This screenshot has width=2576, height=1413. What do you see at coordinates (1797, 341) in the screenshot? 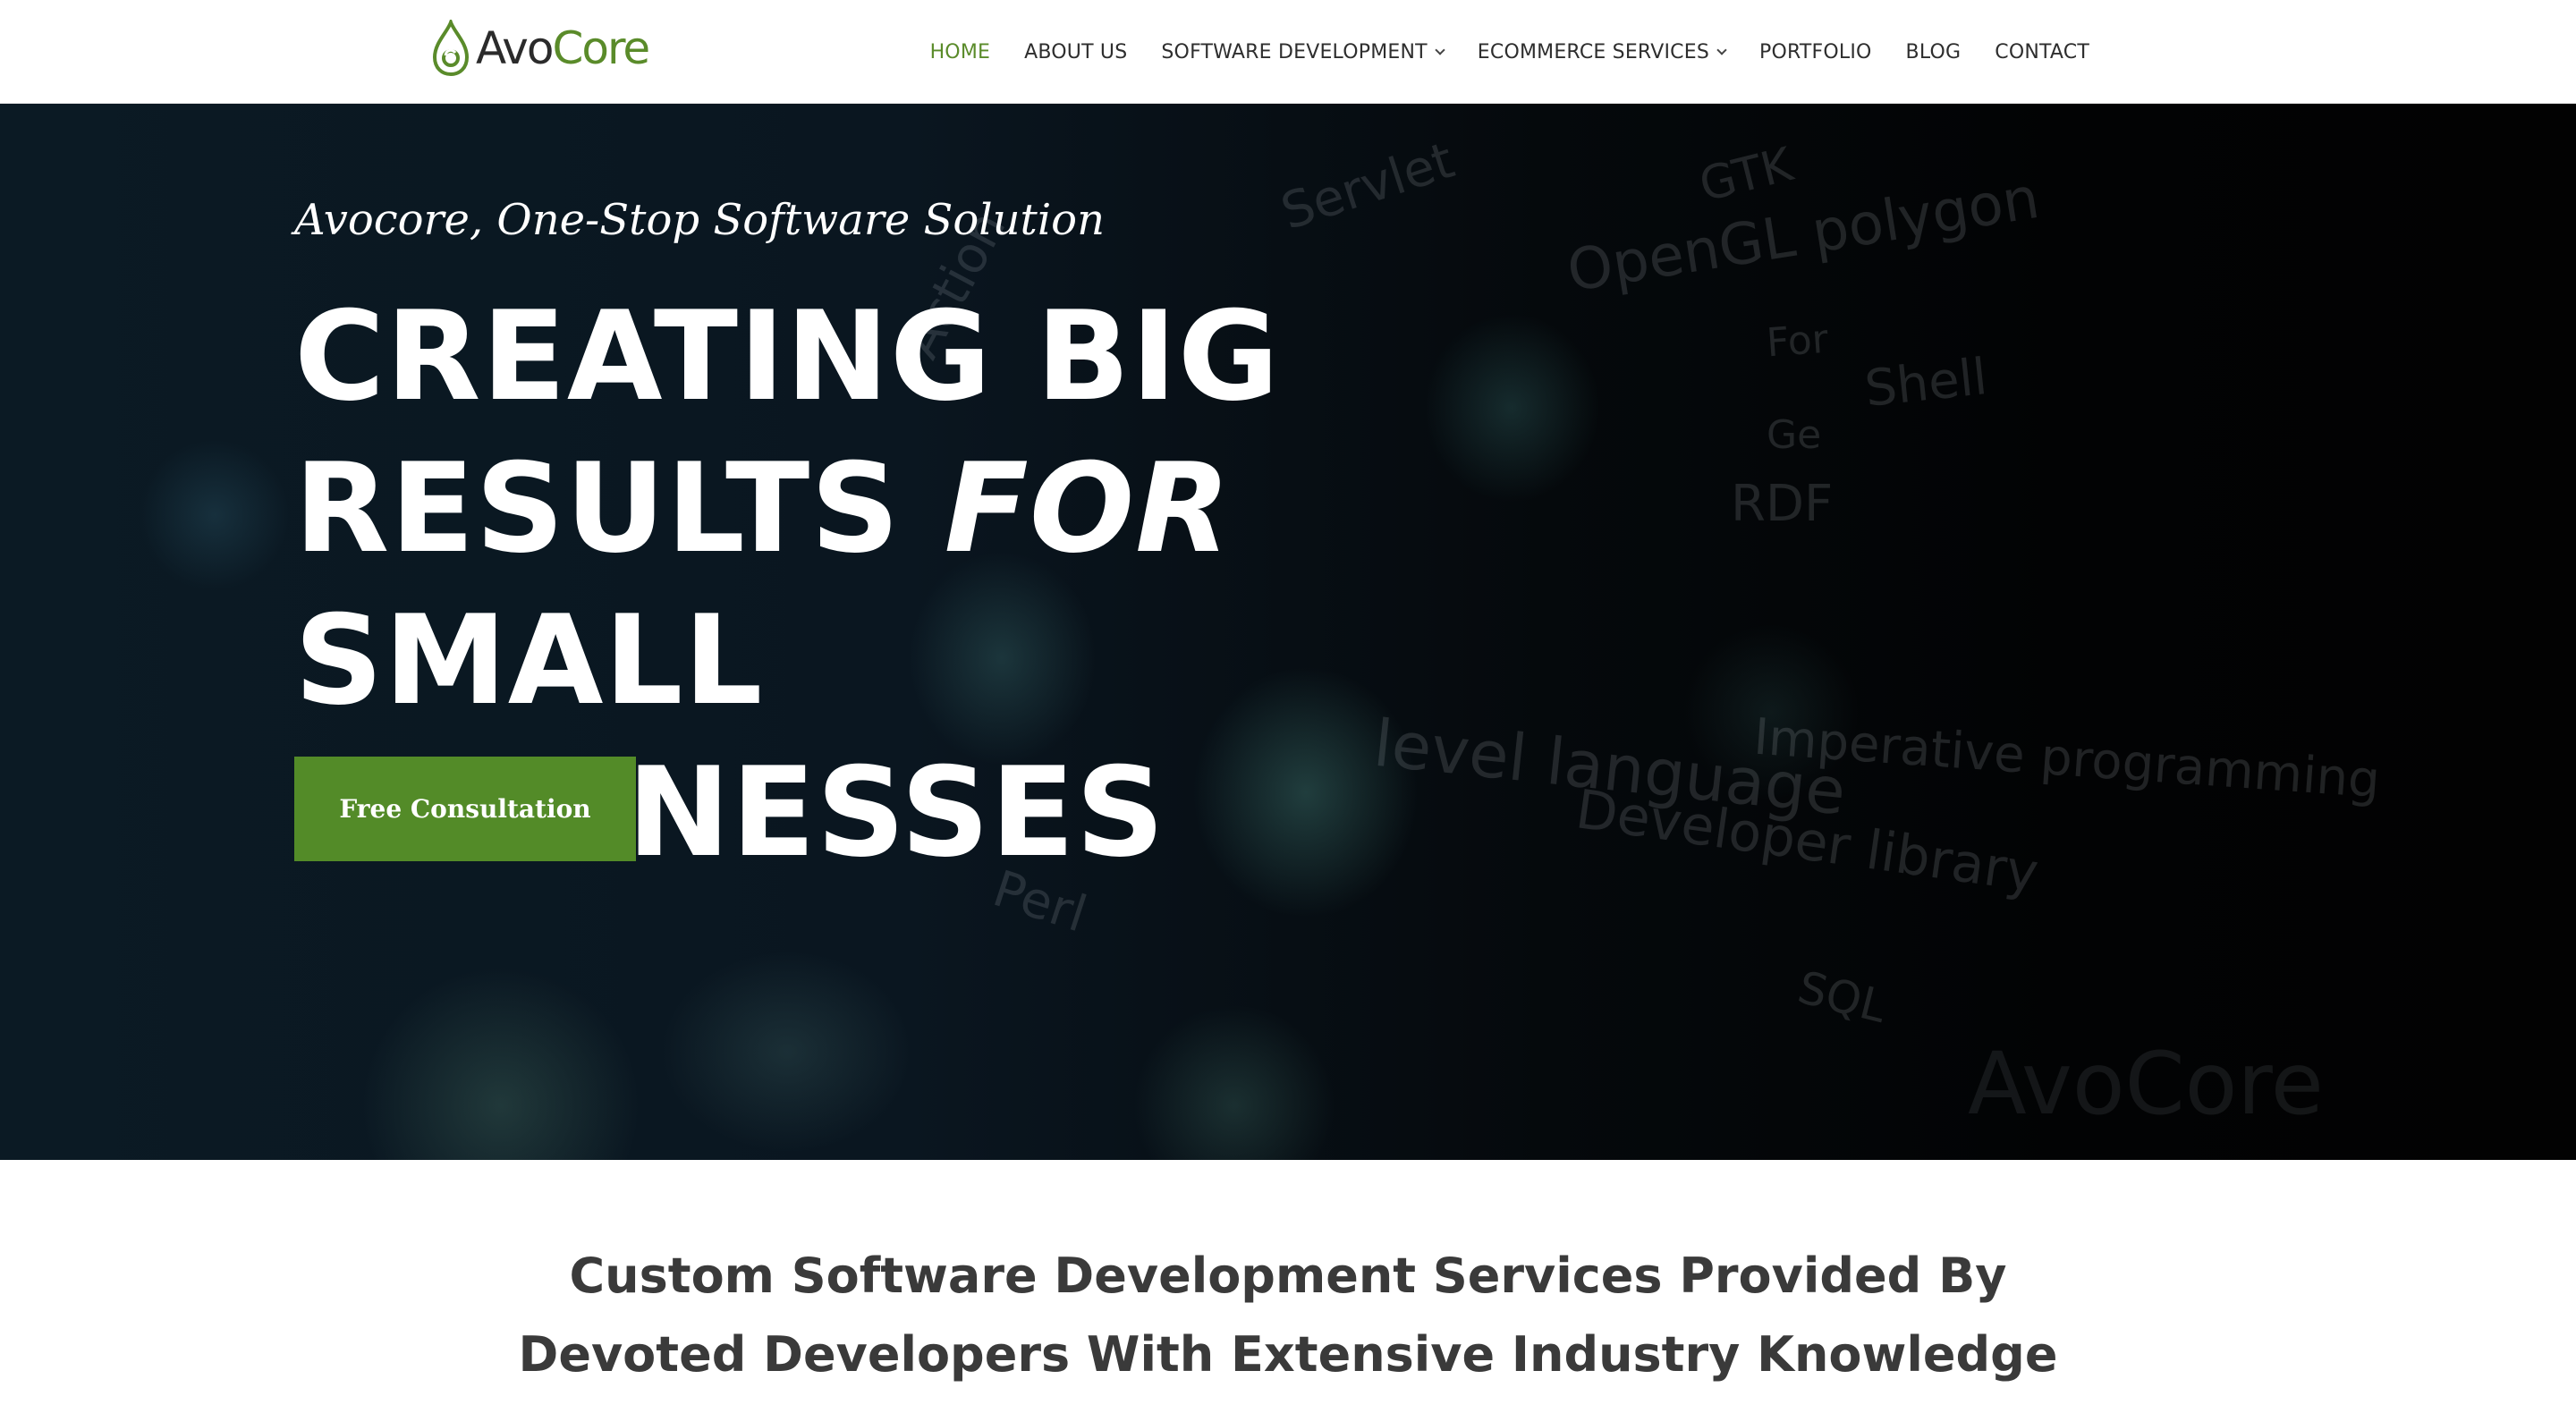
I see `bg-word: For` at bounding box center [1797, 341].